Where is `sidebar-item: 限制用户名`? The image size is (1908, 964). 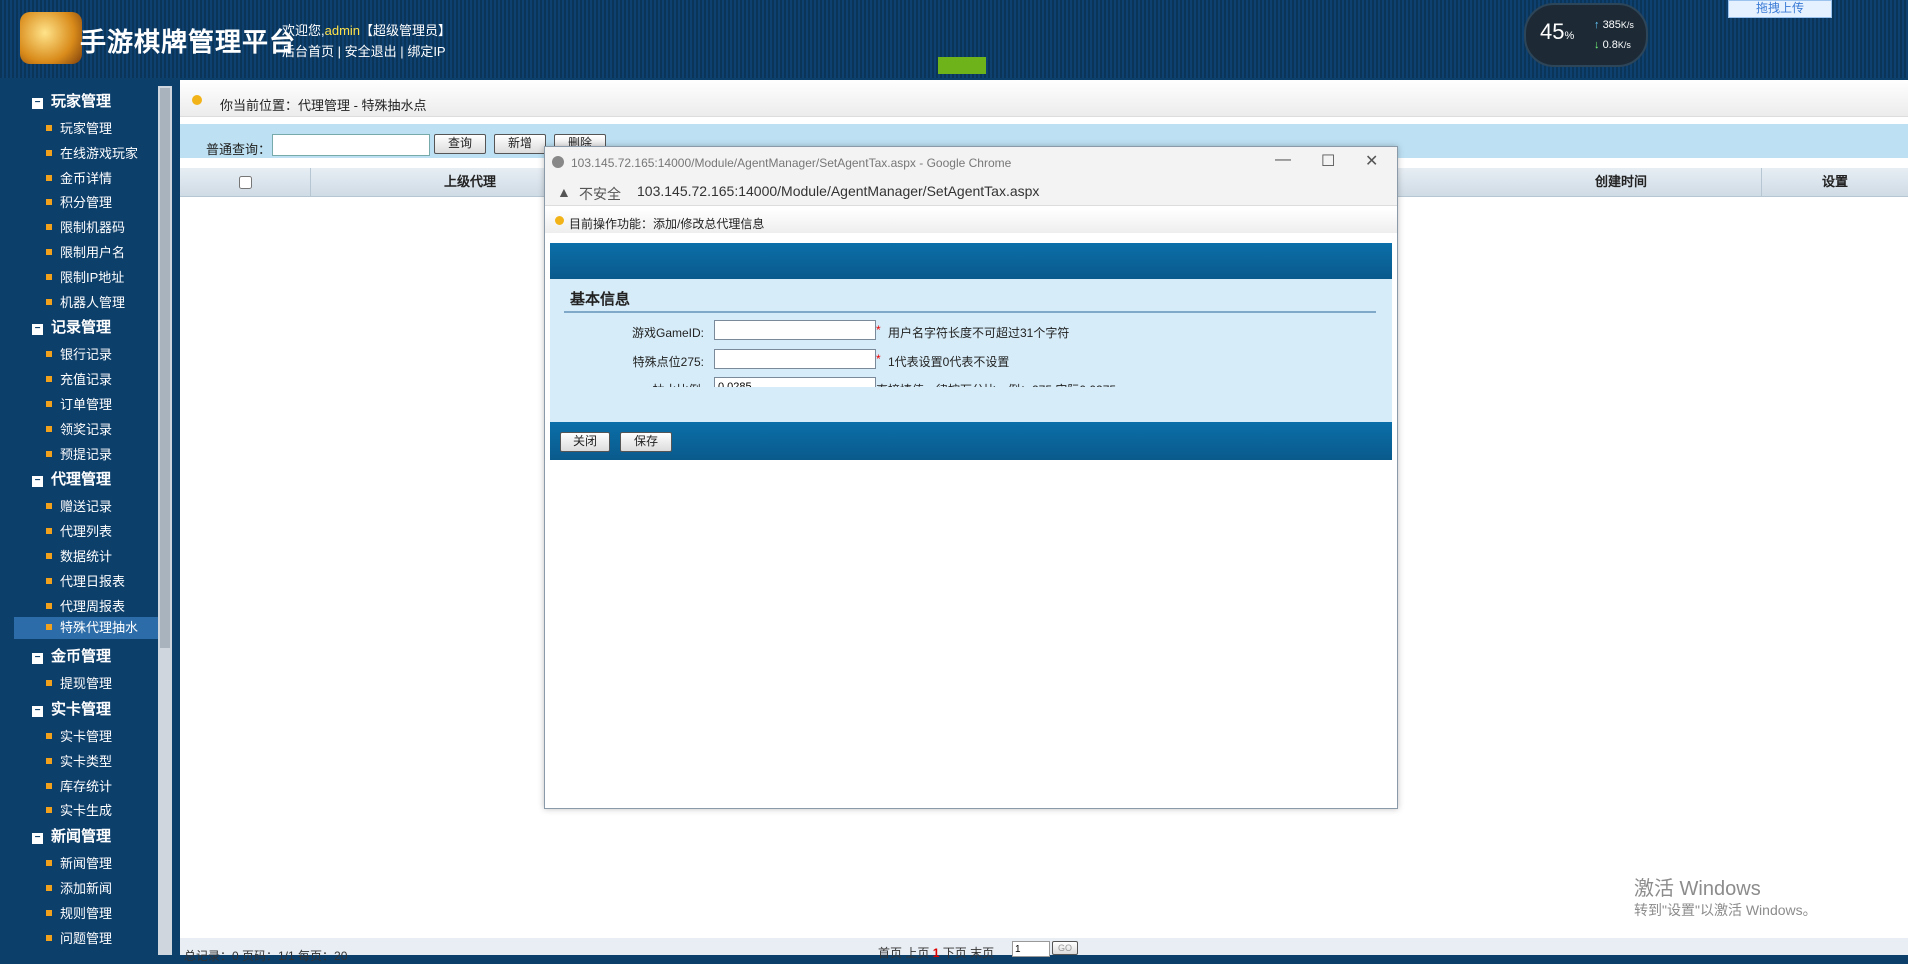 sidebar-item: 限制用户名 is located at coordinates (85, 251).